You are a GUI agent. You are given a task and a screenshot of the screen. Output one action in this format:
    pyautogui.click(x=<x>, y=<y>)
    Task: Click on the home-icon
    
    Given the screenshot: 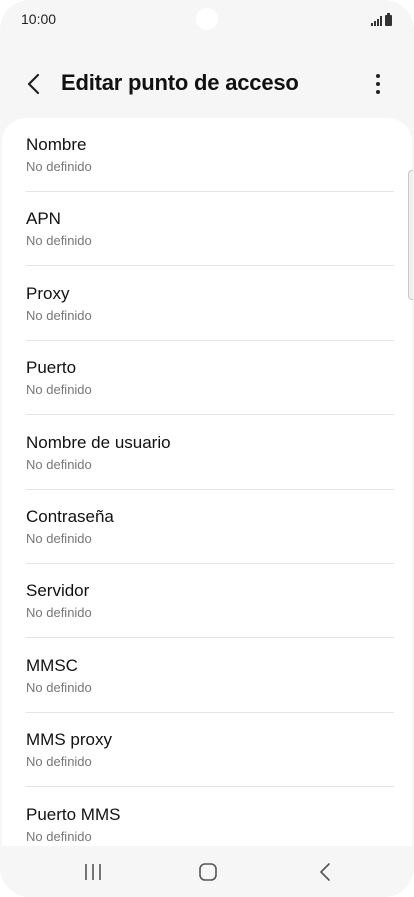 What is the action you would take?
    pyautogui.click(x=208, y=872)
    